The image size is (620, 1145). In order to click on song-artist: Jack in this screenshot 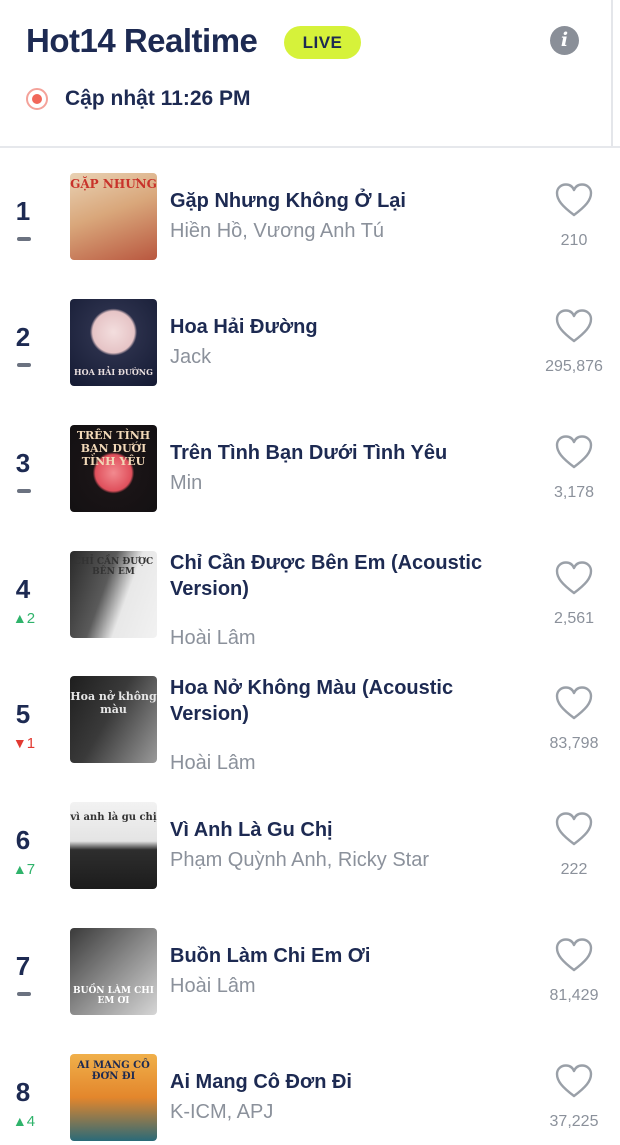, I will do `click(335, 357)`.